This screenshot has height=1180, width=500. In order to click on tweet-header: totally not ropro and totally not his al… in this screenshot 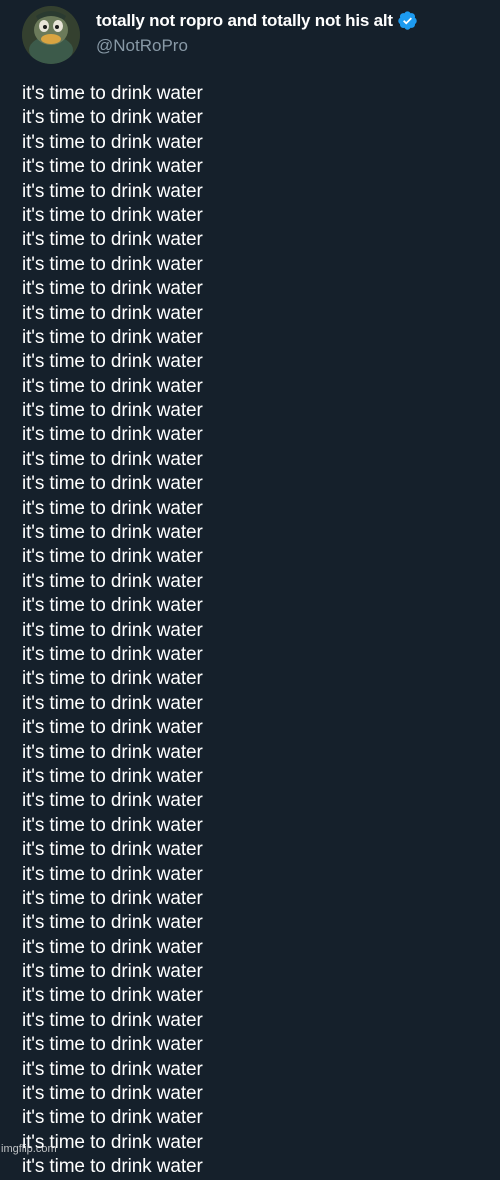, I will do `click(257, 36)`.